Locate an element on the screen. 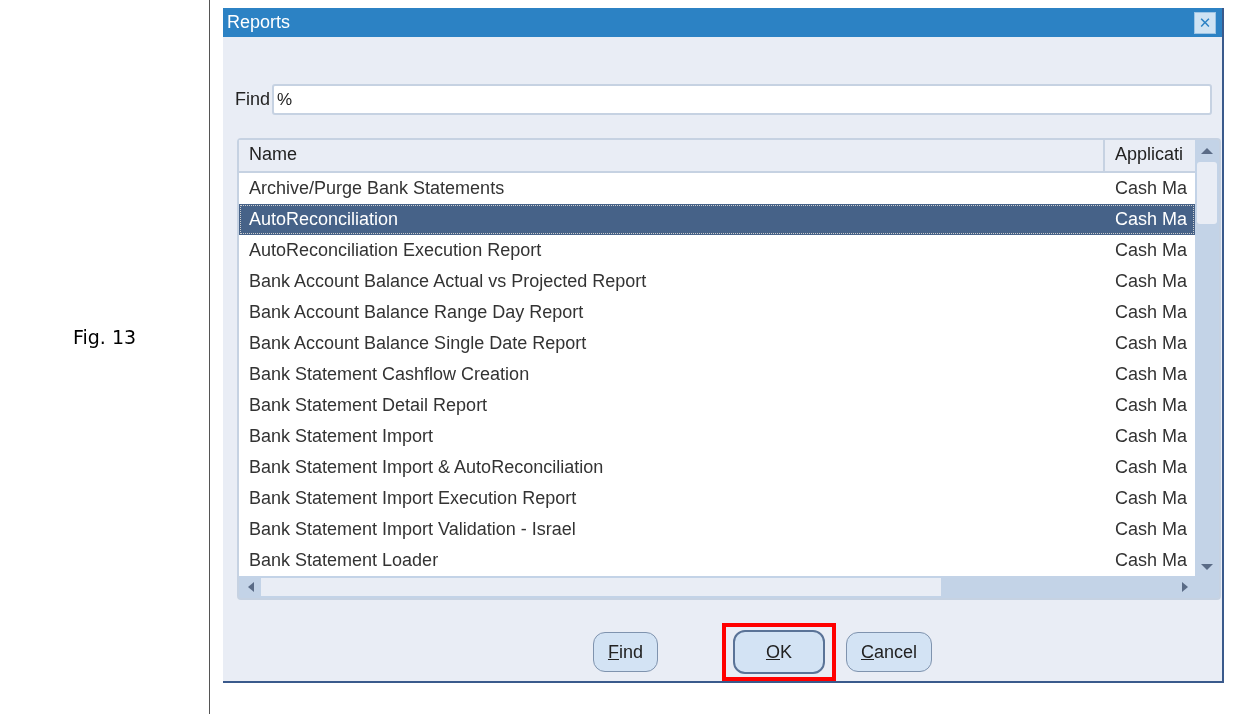 Image resolution: width=1251 pixels, height=714 pixels. find-field: % is located at coordinates (742, 99).